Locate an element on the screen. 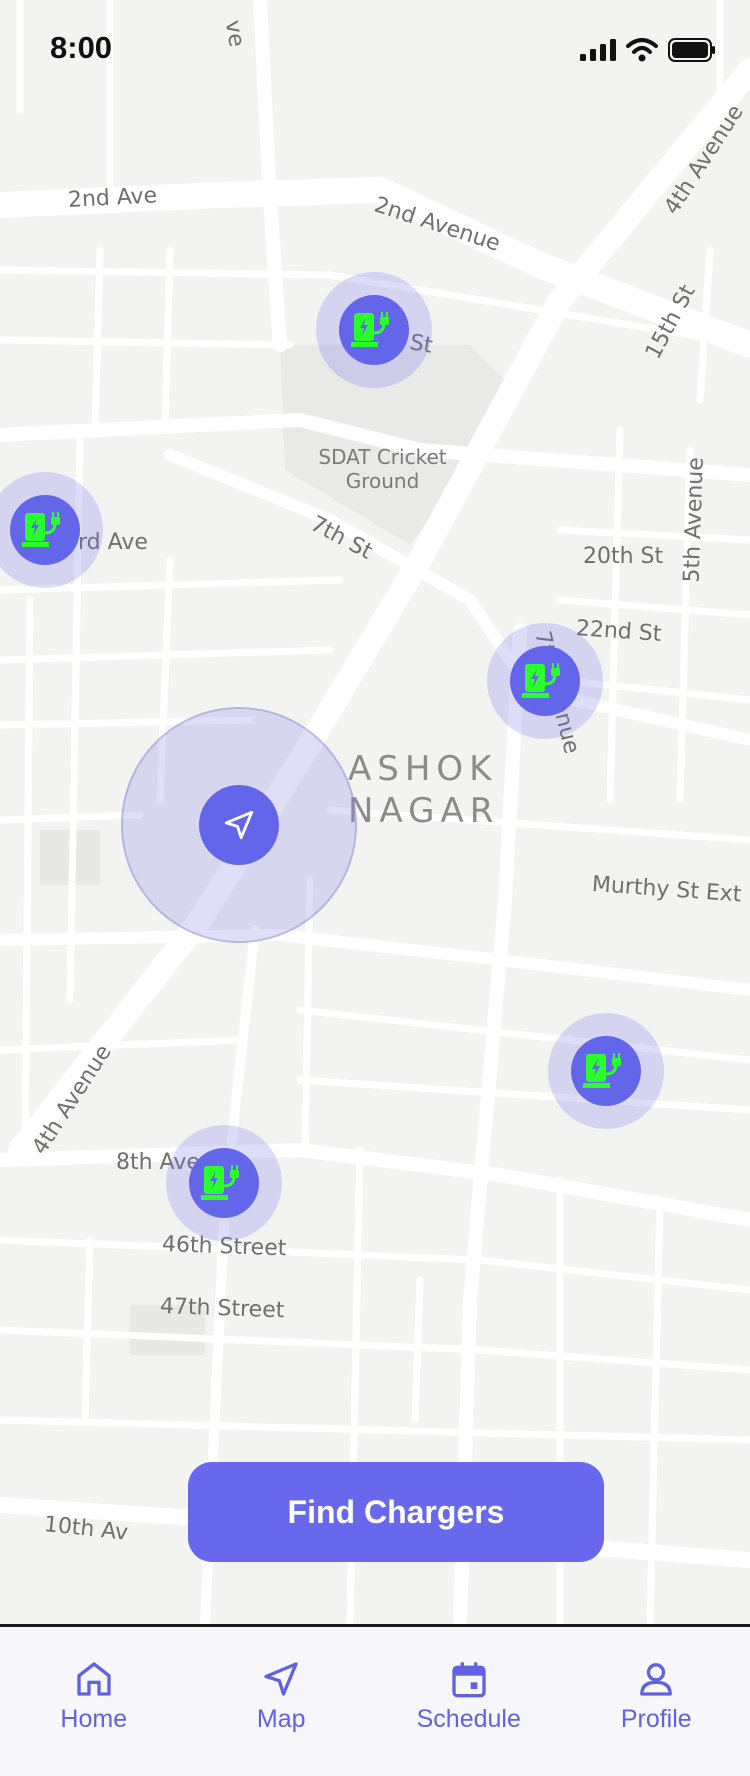 This screenshot has width=750, height=1776. nav-item-label: Map is located at coordinates (281, 1719).